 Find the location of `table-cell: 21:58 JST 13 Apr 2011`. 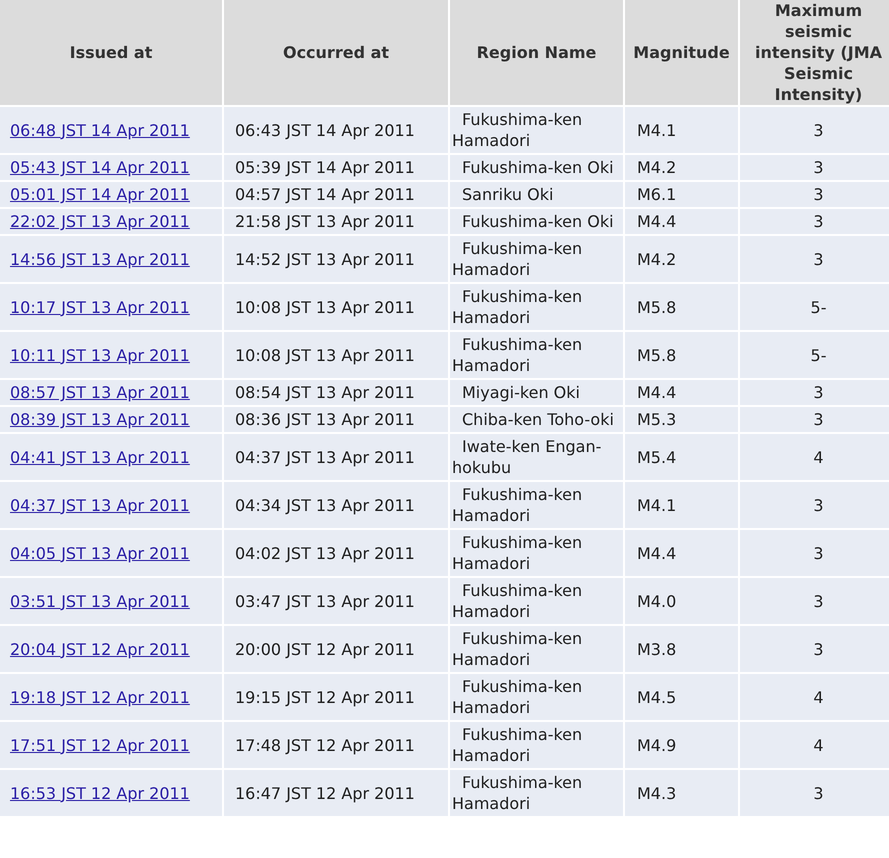

table-cell: 21:58 JST 13 Apr 2011 is located at coordinates (336, 221).